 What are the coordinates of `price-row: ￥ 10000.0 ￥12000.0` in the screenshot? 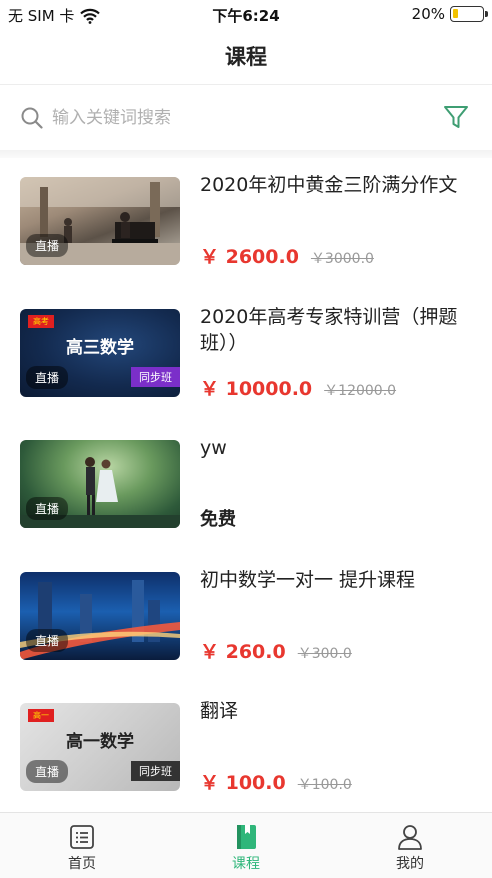 It's located at (298, 387).